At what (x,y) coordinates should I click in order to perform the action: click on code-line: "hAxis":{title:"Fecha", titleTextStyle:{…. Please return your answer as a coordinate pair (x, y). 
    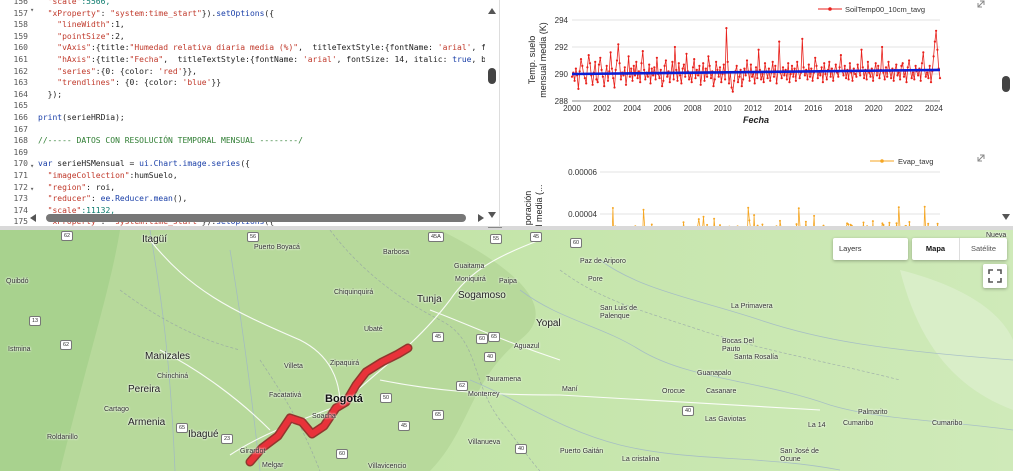
    Looking at the image, I should click on (261, 60).